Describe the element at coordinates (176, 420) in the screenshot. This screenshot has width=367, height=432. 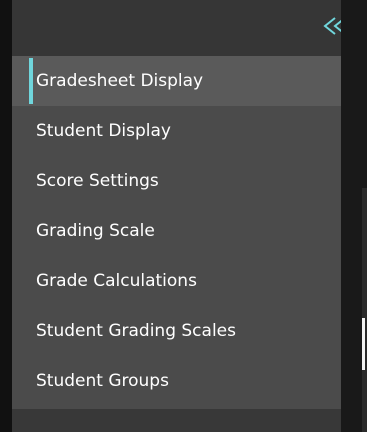
I see `sidebar-footer` at that location.